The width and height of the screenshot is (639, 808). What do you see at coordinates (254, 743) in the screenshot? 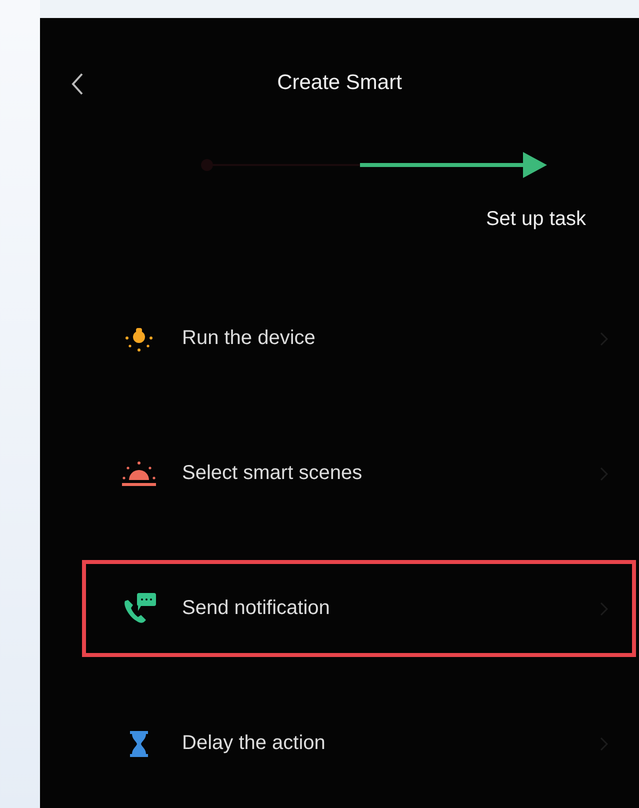
I see `action-label: Delay the action` at bounding box center [254, 743].